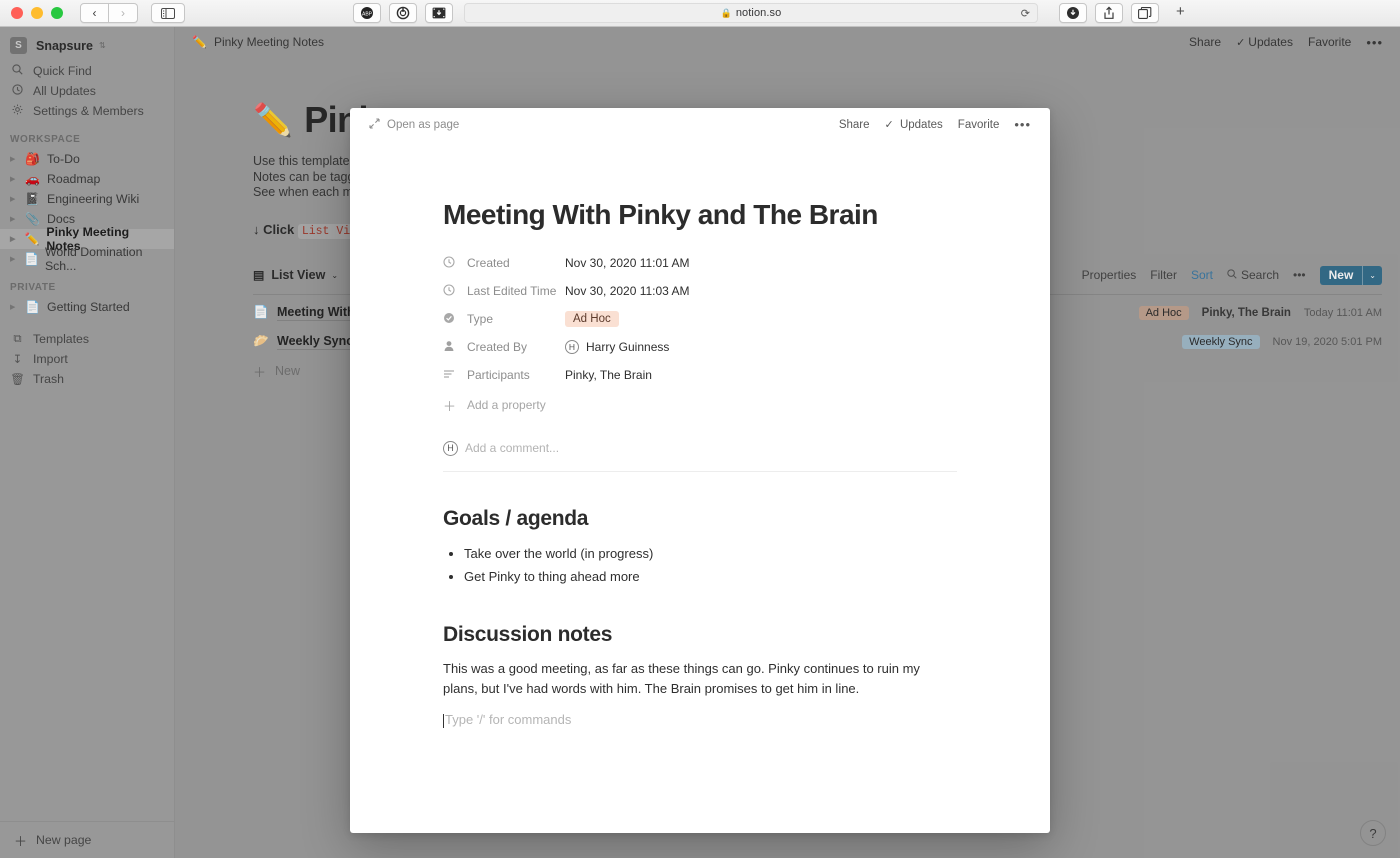  What do you see at coordinates (374, 124) in the screenshot?
I see `expand-diagonal-icon` at bounding box center [374, 124].